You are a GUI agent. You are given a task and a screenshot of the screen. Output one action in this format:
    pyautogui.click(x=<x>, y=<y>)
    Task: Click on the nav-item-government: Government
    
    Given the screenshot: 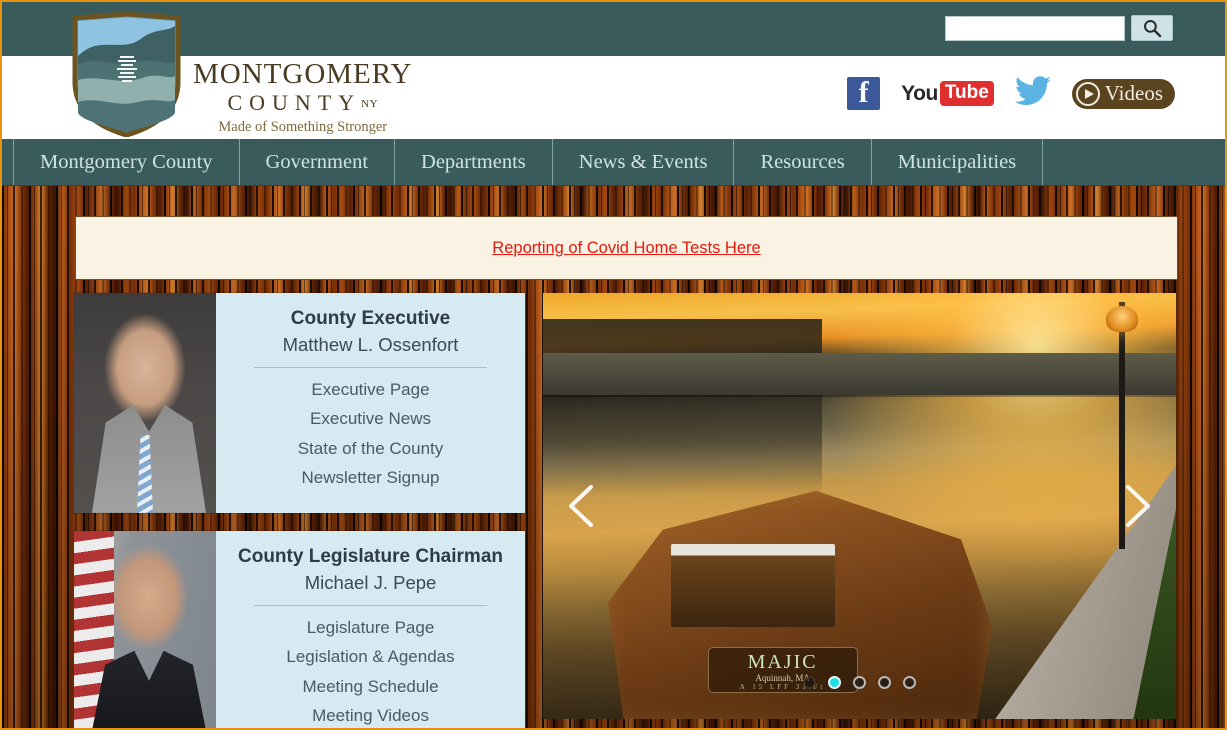 What is the action you would take?
    pyautogui.click(x=318, y=162)
    